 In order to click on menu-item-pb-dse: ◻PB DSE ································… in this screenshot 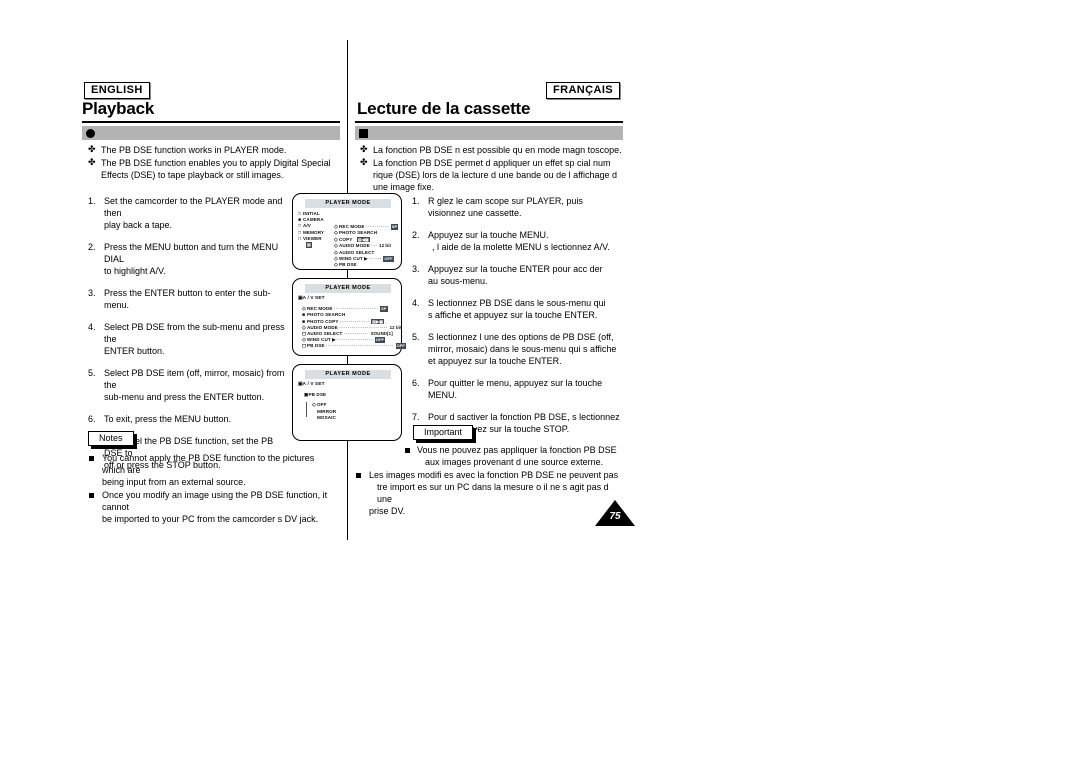, I will do `click(354, 346)`.